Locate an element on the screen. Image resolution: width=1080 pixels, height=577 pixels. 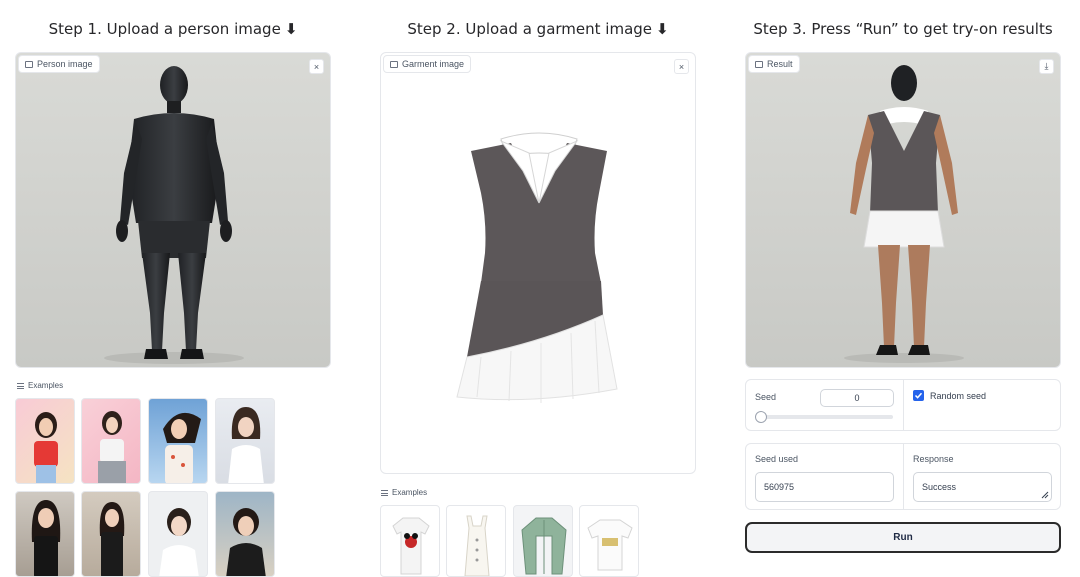
run-button: Run is located at coordinates (903, 537).